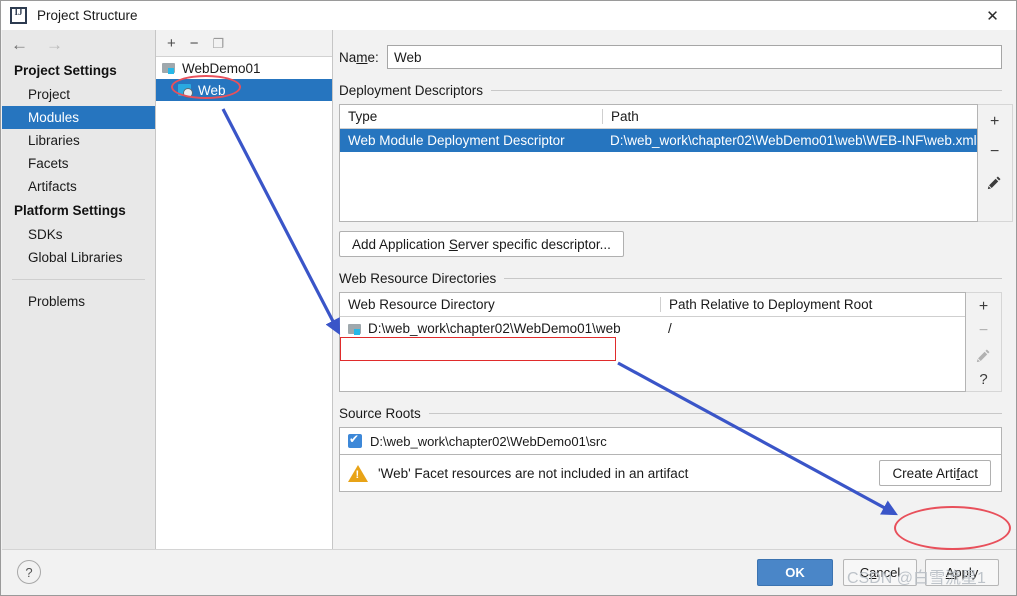  What do you see at coordinates (694, 57) in the screenshot?
I see `name-input` at bounding box center [694, 57].